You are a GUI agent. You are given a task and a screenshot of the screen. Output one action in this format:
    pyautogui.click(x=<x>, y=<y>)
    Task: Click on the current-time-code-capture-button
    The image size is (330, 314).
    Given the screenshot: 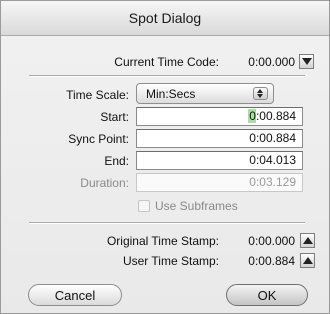 What is the action you would take?
    pyautogui.click(x=306, y=61)
    